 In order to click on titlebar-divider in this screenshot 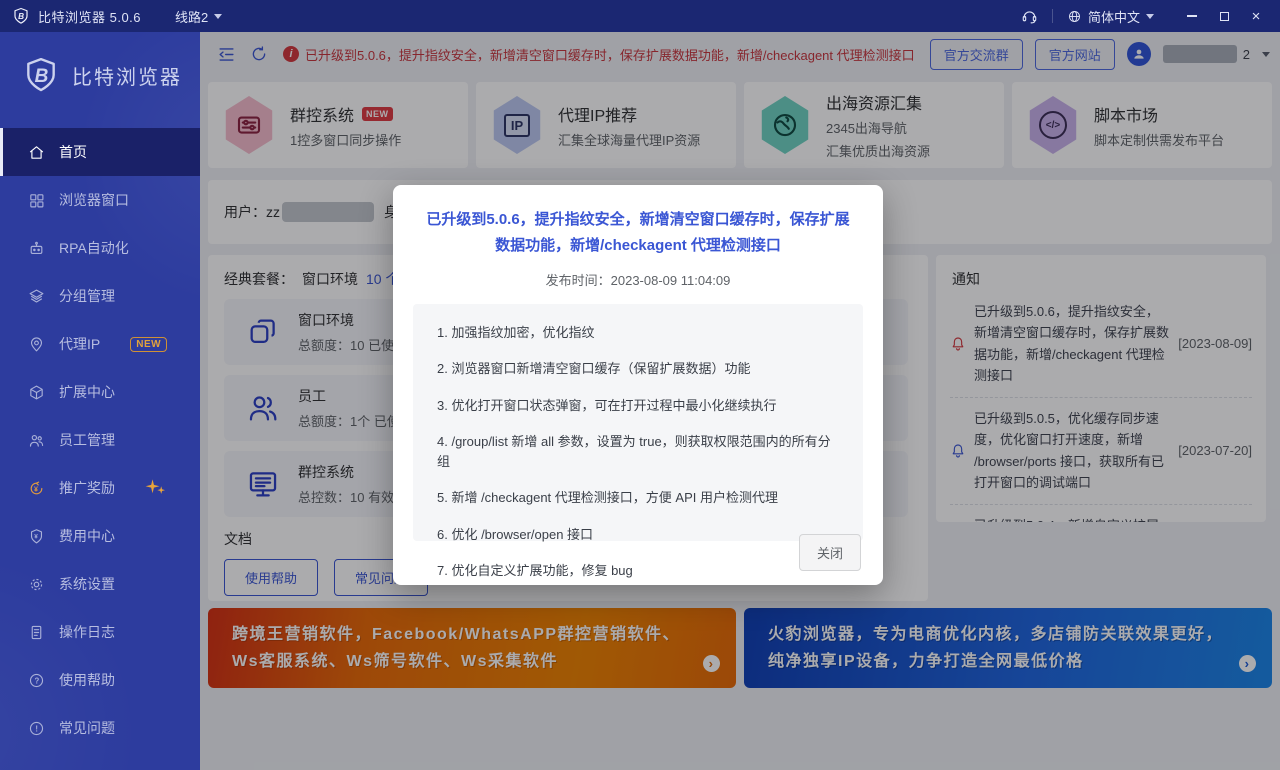, I will do `click(1052, 16)`.